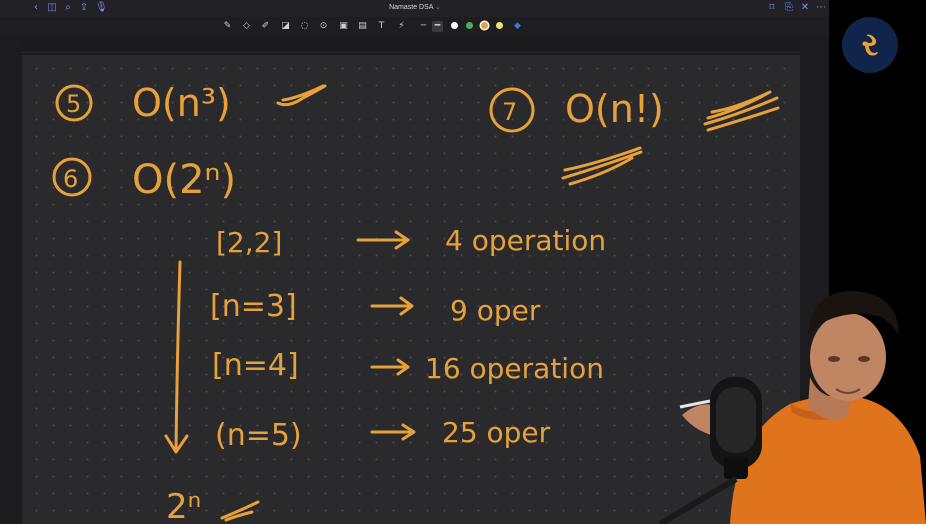 Image resolution: width=926 pixels, height=524 pixels. What do you see at coordinates (496, 432) in the screenshot?
I see `example-4-right: 25 oper` at bounding box center [496, 432].